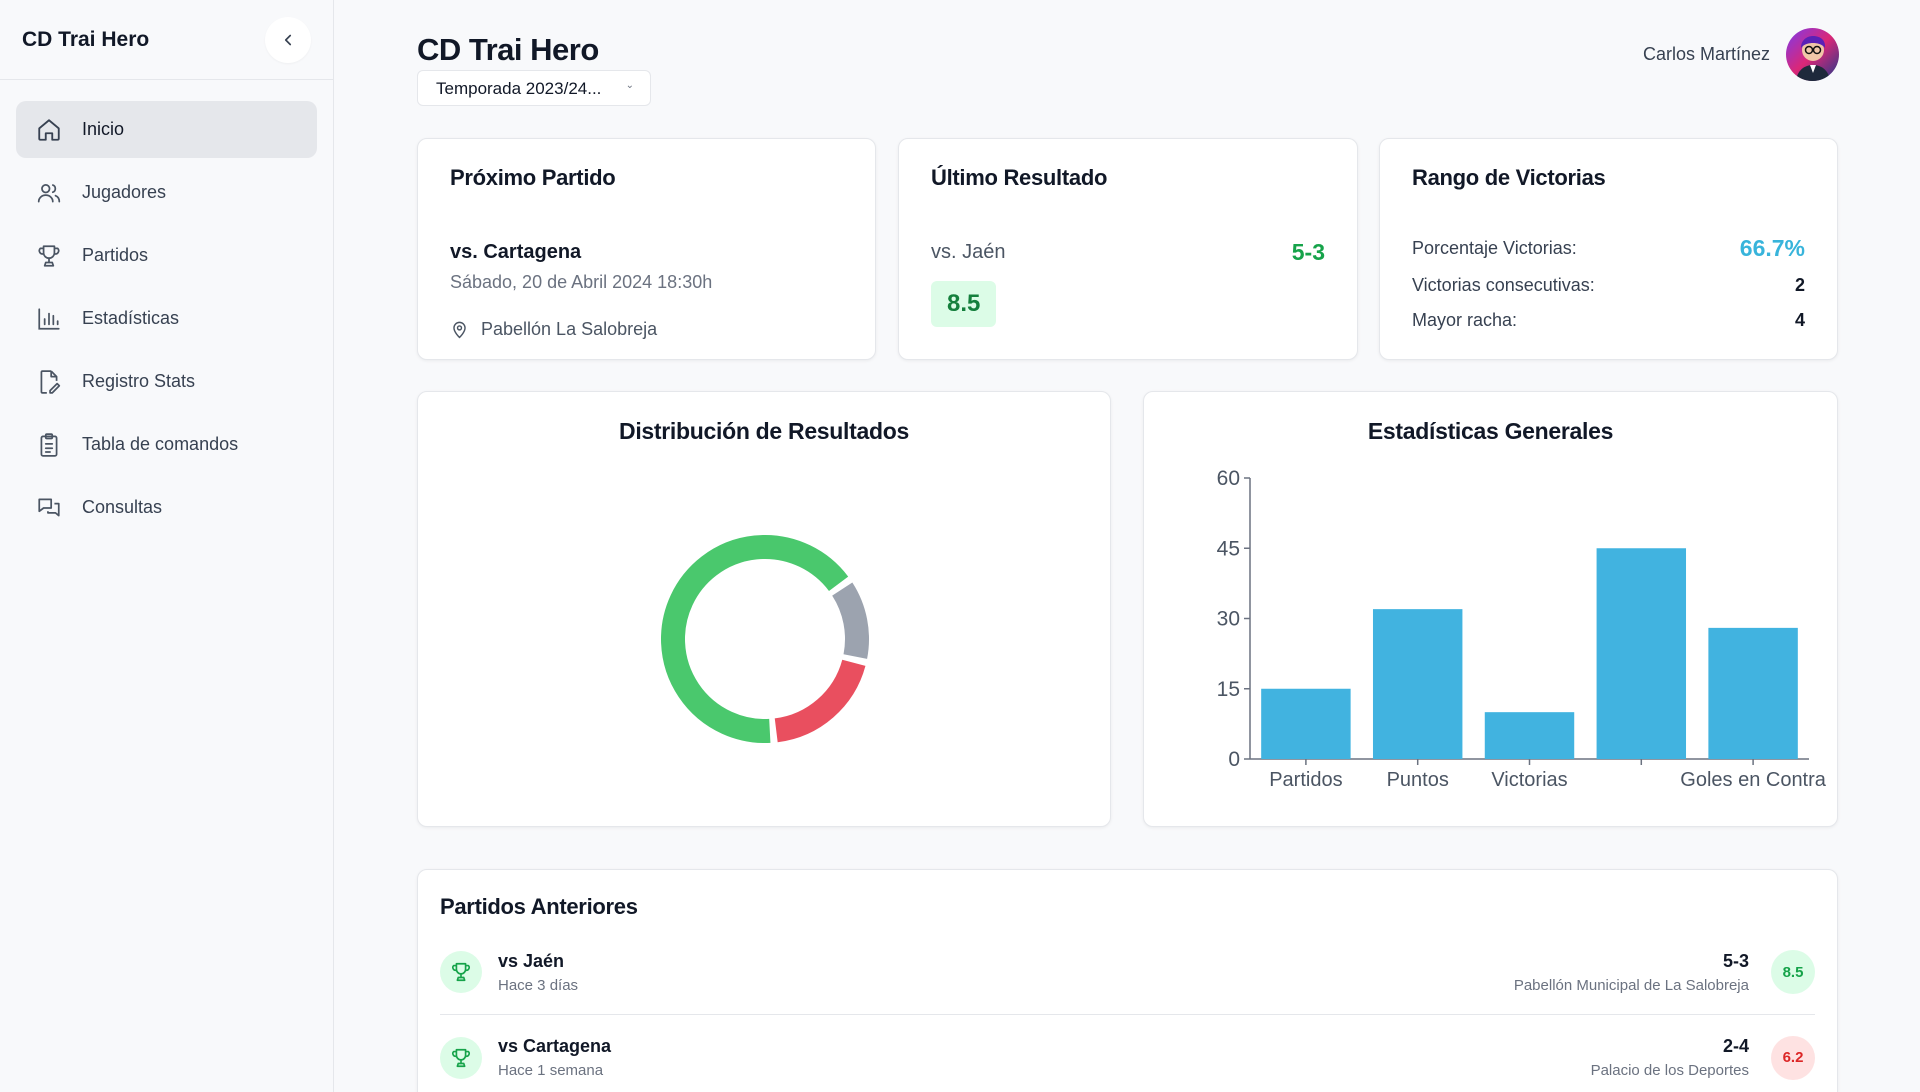 This screenshot has width=1920, height=1092. What do you see at coordinates (533, 177) in the screenshot?
I see `next-match-title: Próximo Partido` at bounding box center [533, 177].